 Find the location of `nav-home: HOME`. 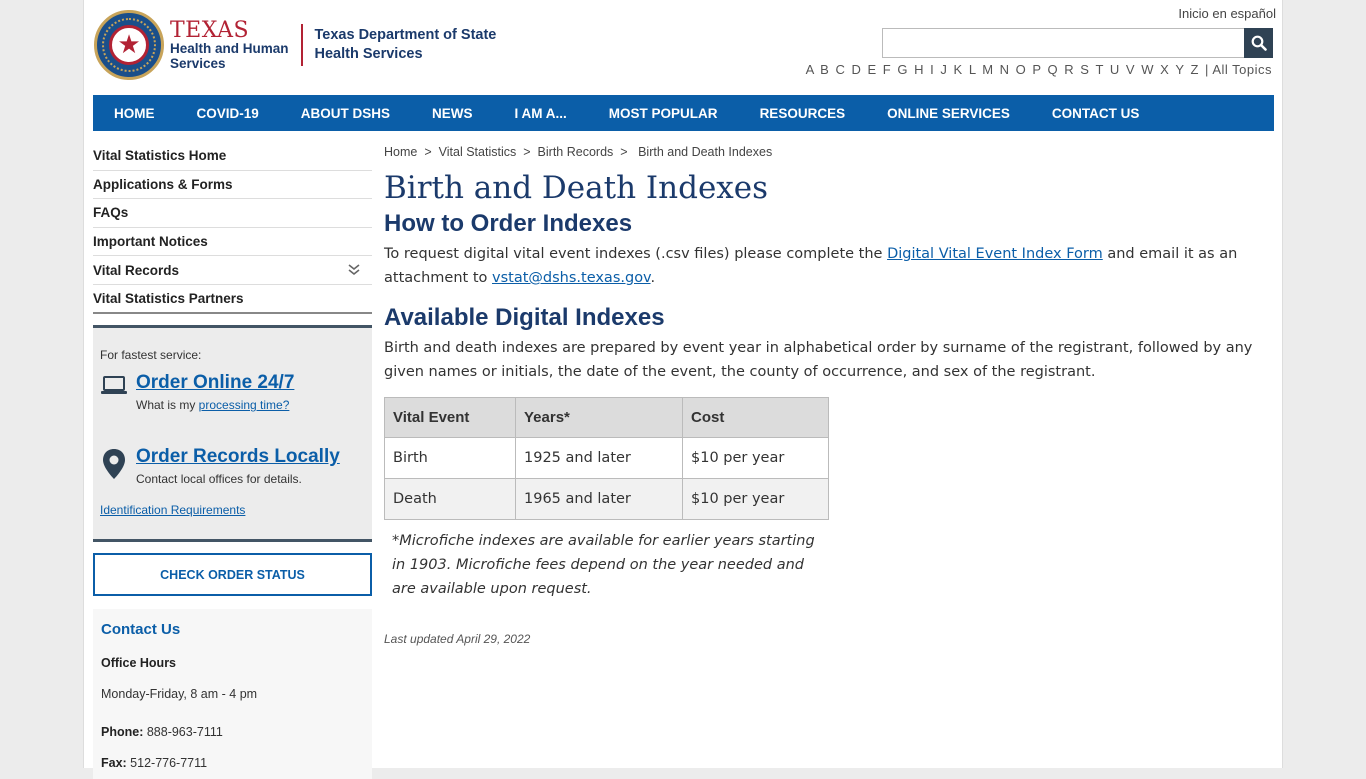

nav-home: HOME is located at coordinates (134, 113).